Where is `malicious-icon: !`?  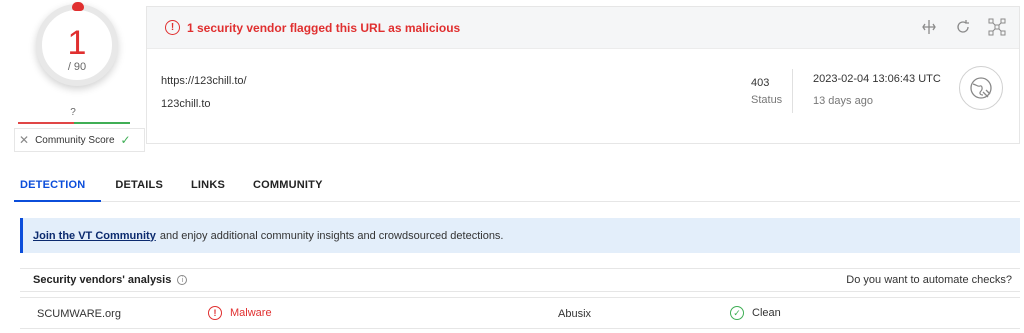
malicious-icon: ! is located at coordinates (215, 313).